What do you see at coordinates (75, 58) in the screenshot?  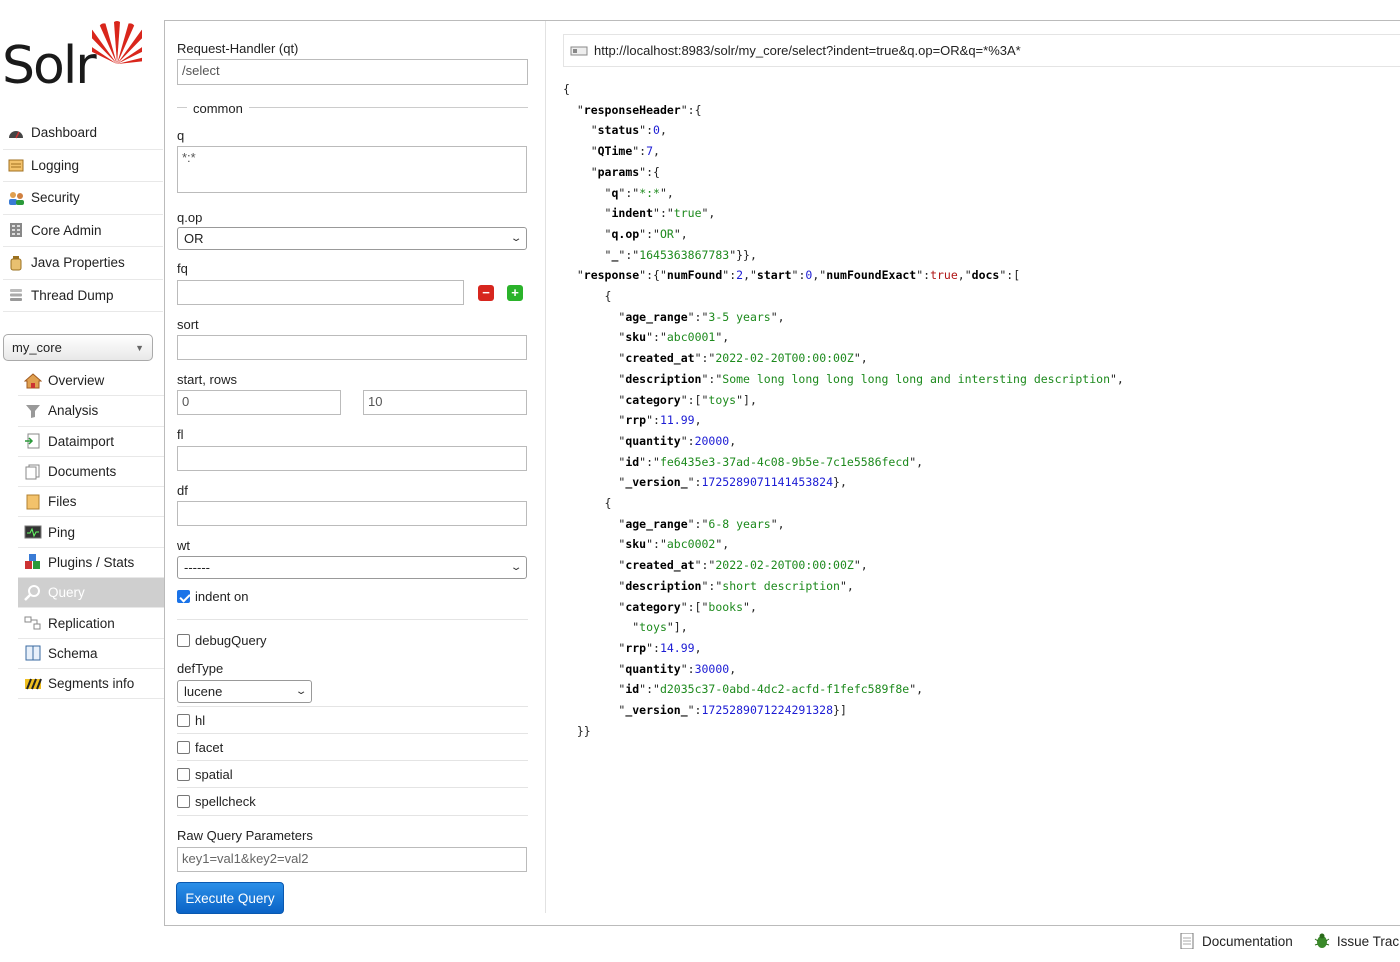 I see `solr-logo: Solr` at bounding box center [75, 58].